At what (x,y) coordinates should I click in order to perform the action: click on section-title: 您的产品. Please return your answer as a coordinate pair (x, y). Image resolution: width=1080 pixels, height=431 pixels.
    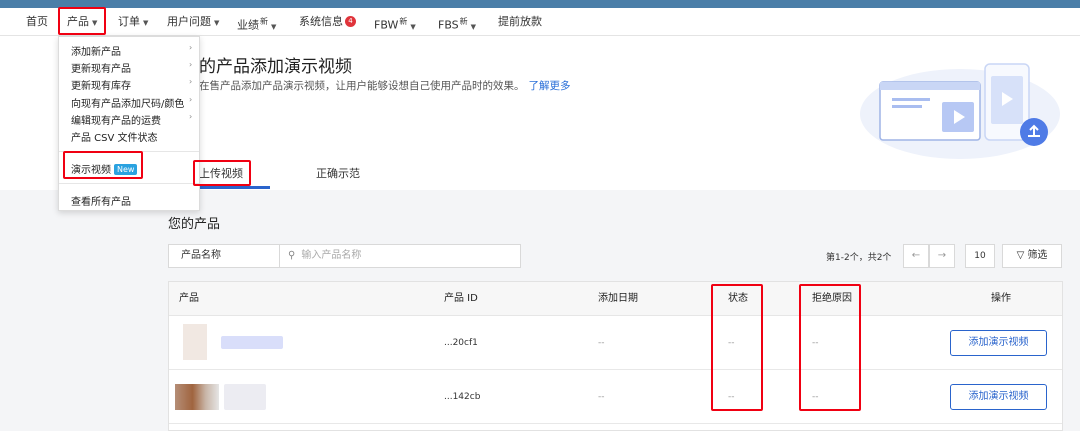
    Looking at the image, I should click on (194, 224).